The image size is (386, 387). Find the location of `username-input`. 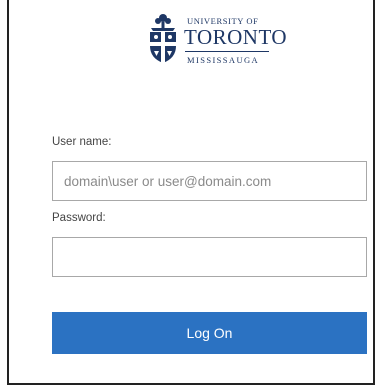

username-input is located at coordinates (209, 181).